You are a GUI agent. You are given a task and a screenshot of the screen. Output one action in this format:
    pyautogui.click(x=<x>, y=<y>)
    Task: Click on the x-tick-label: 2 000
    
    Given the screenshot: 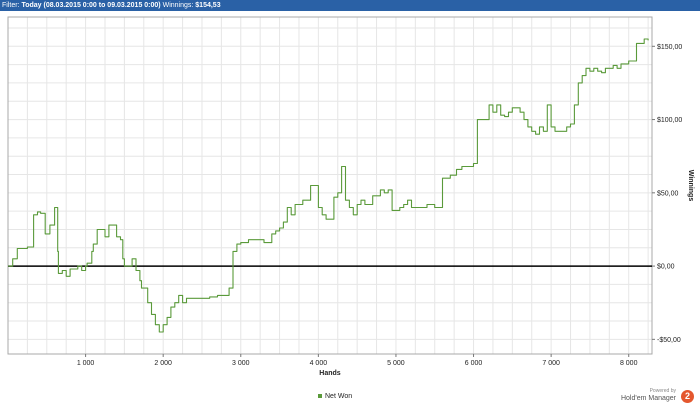 What is the action you would take?
    pyautogui.click(x=163, y=363)
    